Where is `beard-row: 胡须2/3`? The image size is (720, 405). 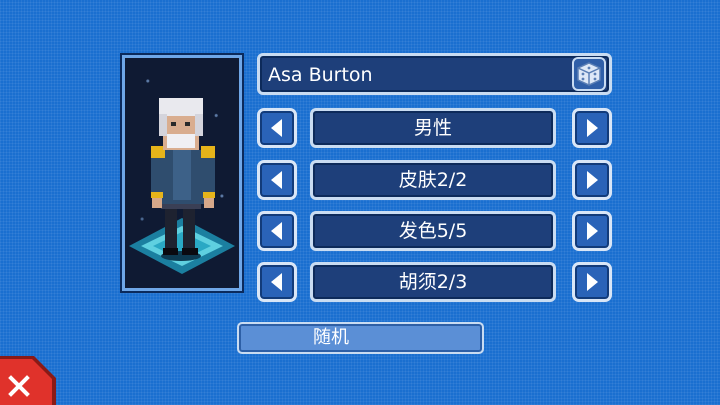 beard-row: 胡须2/3 is located at coordinates (434, 283).